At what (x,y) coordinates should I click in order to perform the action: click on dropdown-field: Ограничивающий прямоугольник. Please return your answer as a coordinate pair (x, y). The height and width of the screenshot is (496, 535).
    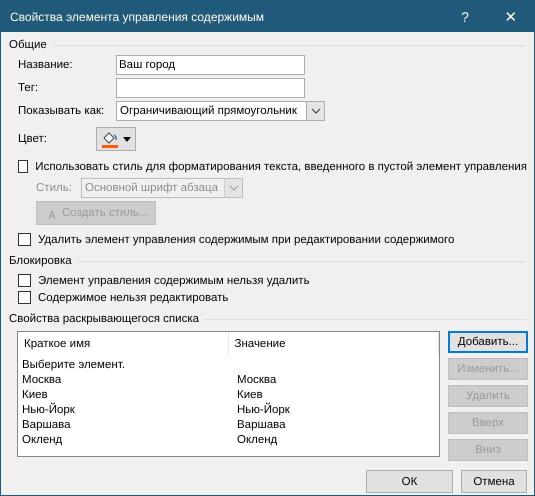
    Looking at the image, I should click on (220, 111).